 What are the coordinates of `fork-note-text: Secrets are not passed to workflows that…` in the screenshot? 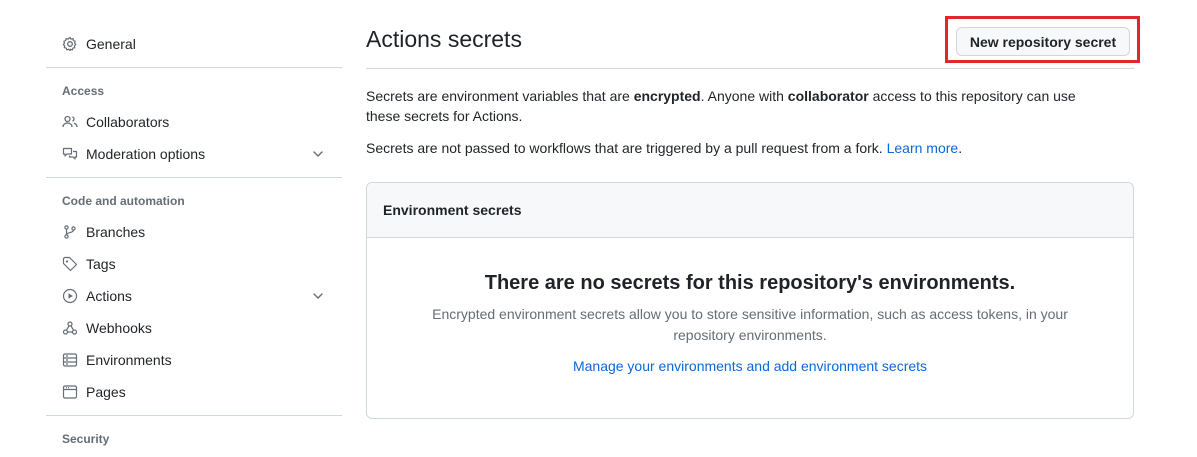 It's located at (626, 148).